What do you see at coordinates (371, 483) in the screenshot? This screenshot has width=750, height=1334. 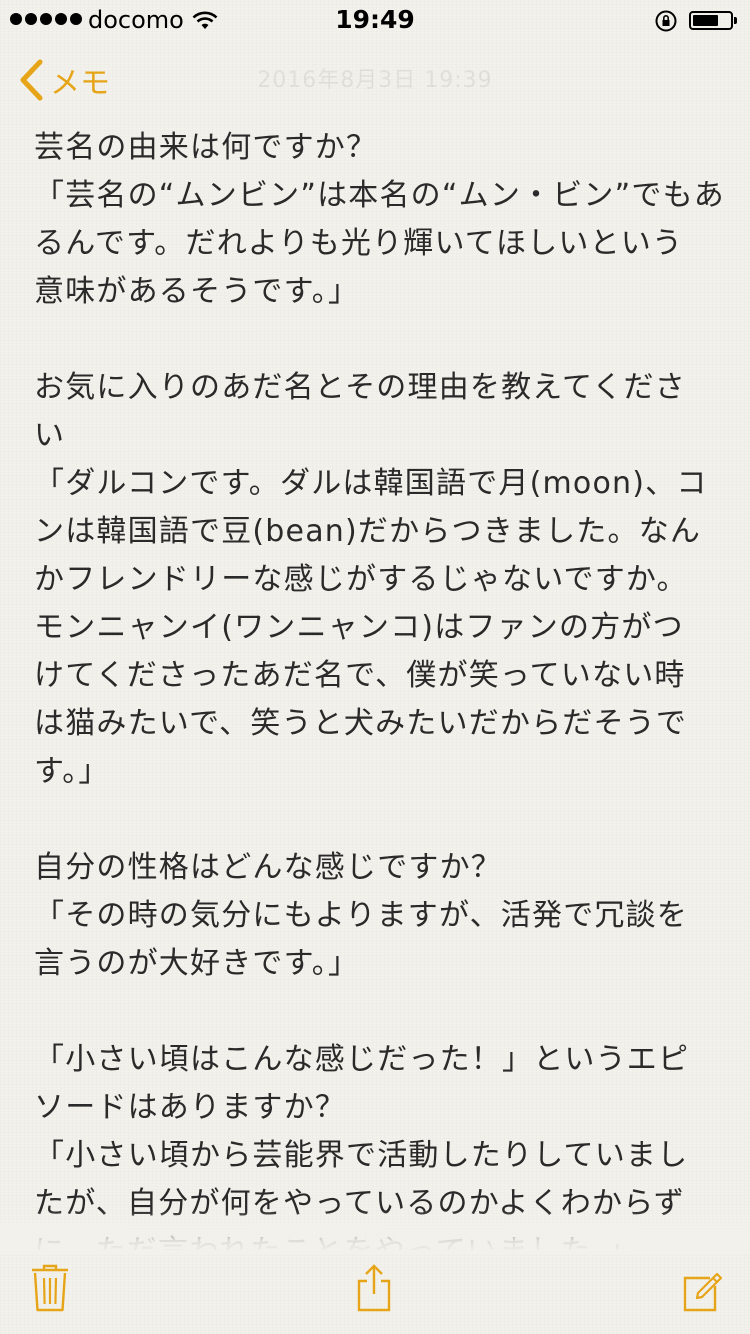 I see `note-line: 「ダルコンです。ダルは韓国語で月(moon)、コ` at bounding box center [371, 483].